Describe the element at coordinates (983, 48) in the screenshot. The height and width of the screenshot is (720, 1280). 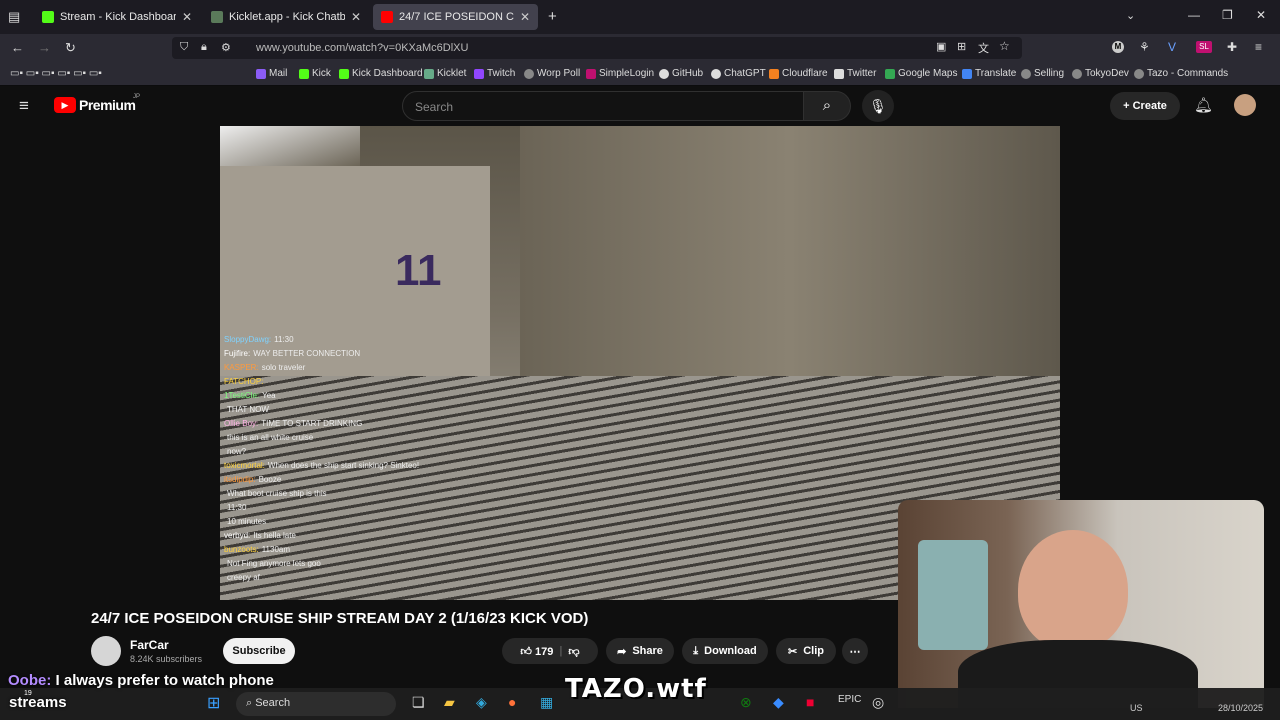
I see `translate-icon: 文` at that location.